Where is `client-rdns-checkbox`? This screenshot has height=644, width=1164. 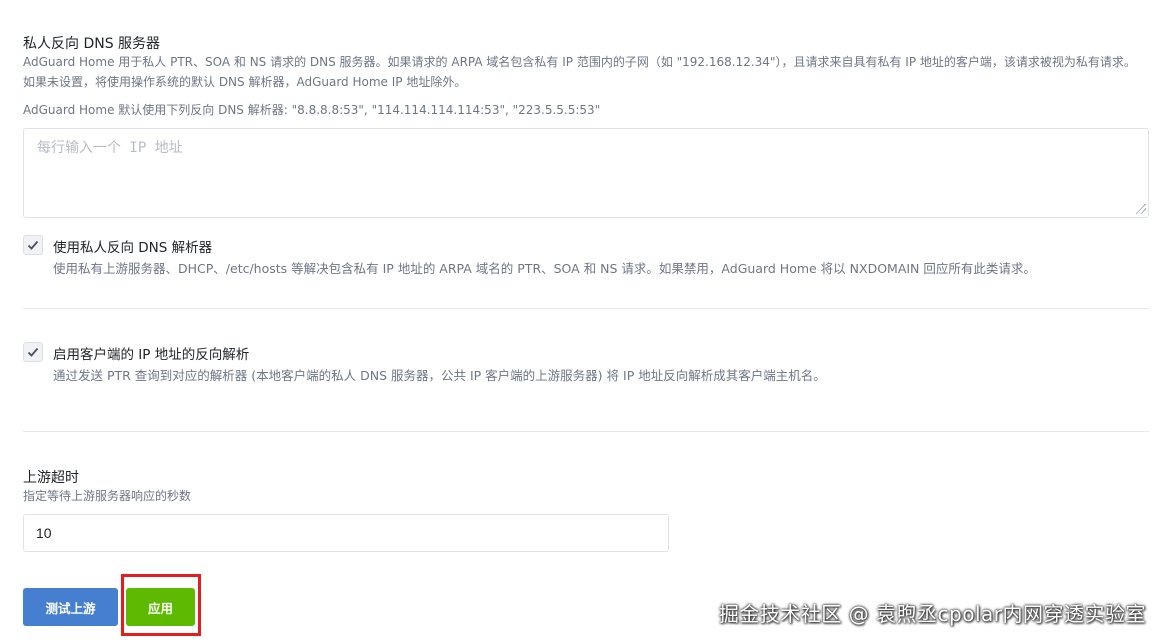 client-rdns-checkbox is located at coordinates (33, 352).